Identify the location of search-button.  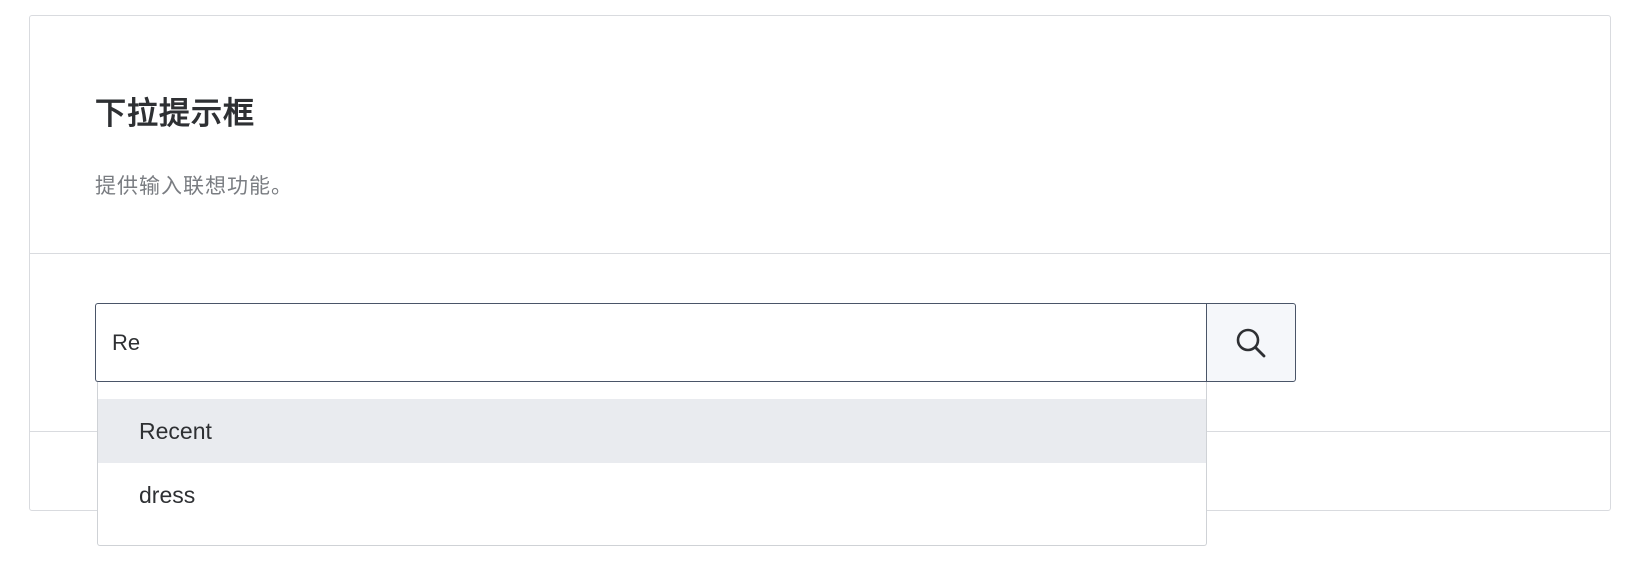
(1251, 342).